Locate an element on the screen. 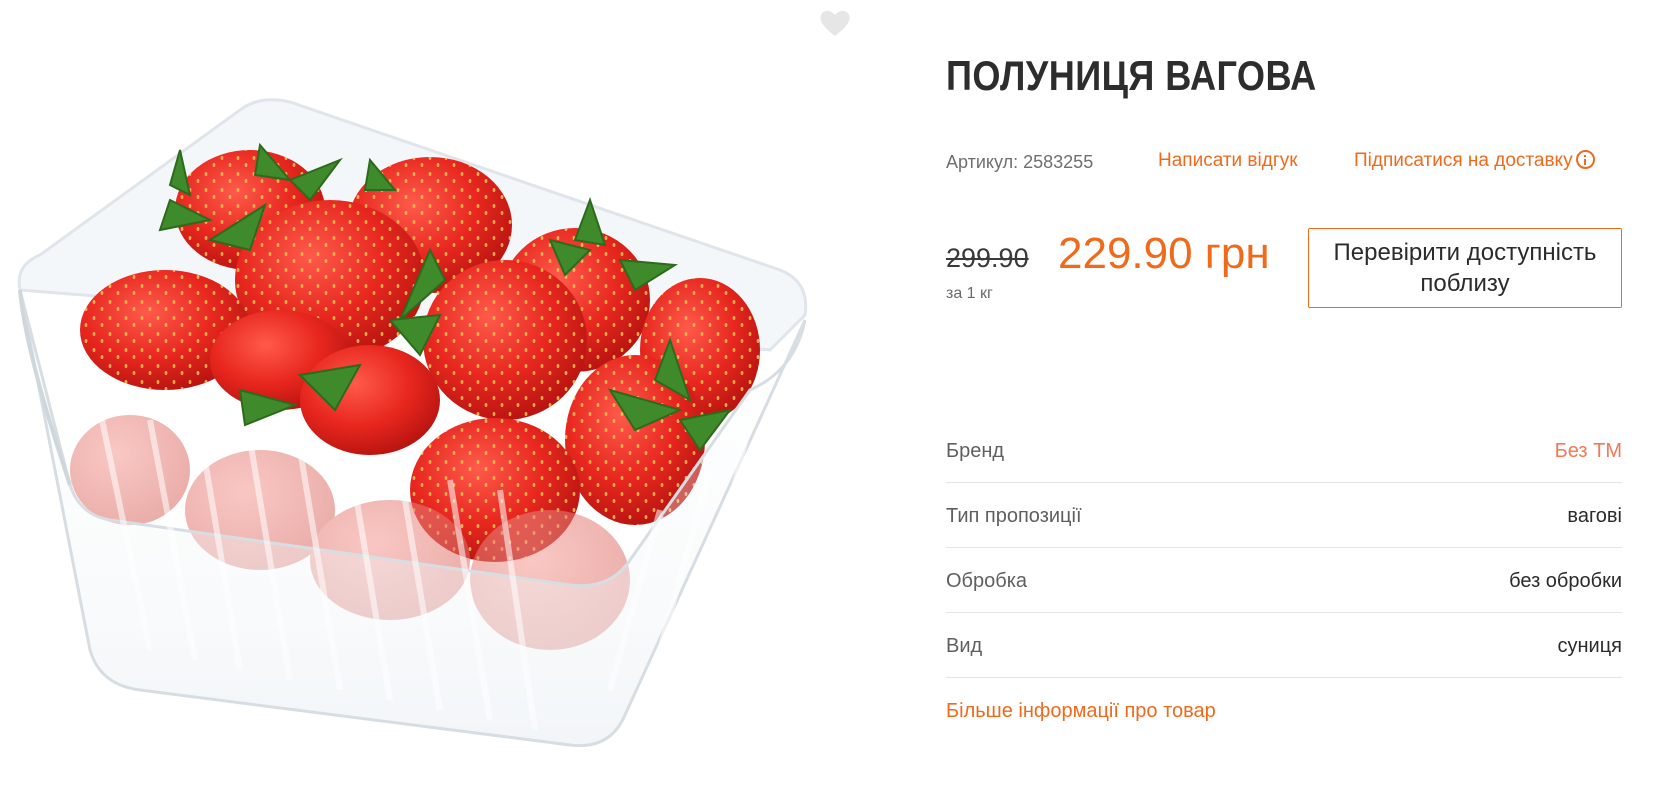  sku-value: 2583255 is located at coordinates (1058, 162).